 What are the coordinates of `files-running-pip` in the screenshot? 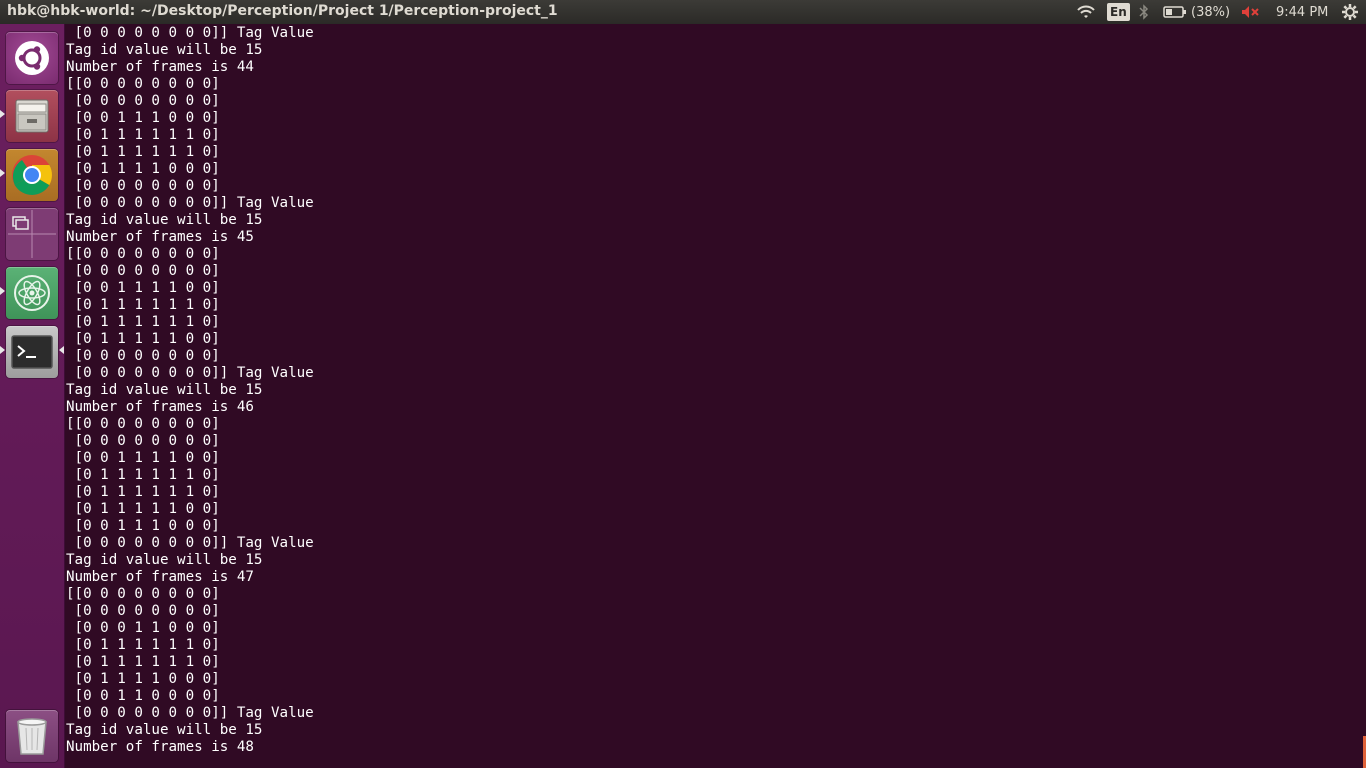 It's located at (2, 114).